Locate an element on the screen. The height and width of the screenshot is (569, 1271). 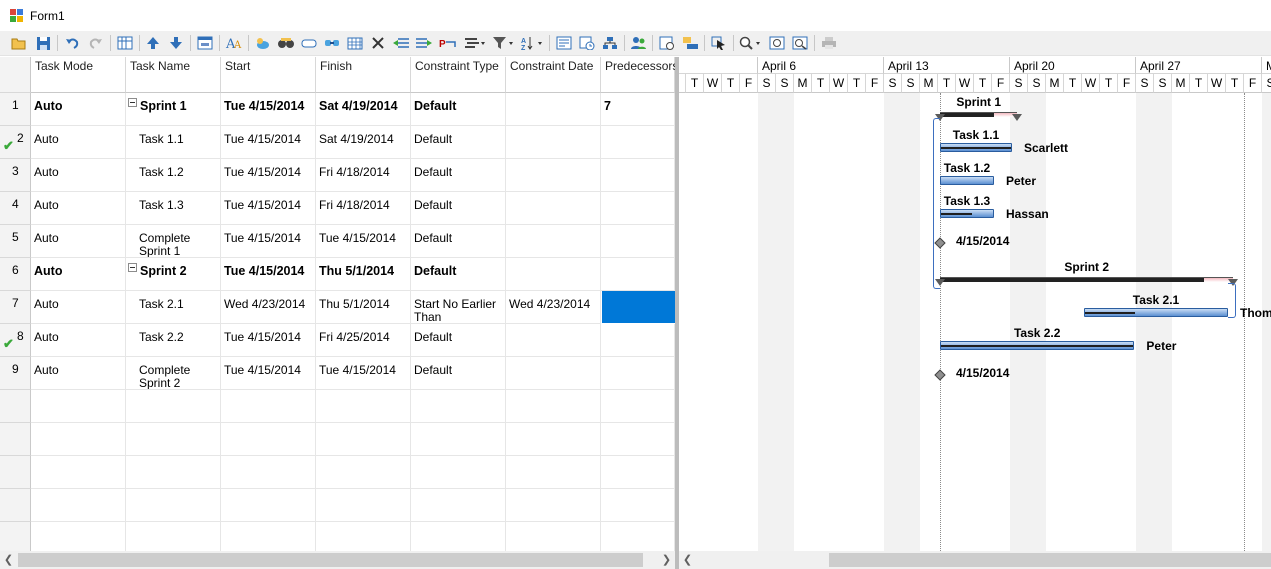
indent-icon is located at coordinates (424, 43).